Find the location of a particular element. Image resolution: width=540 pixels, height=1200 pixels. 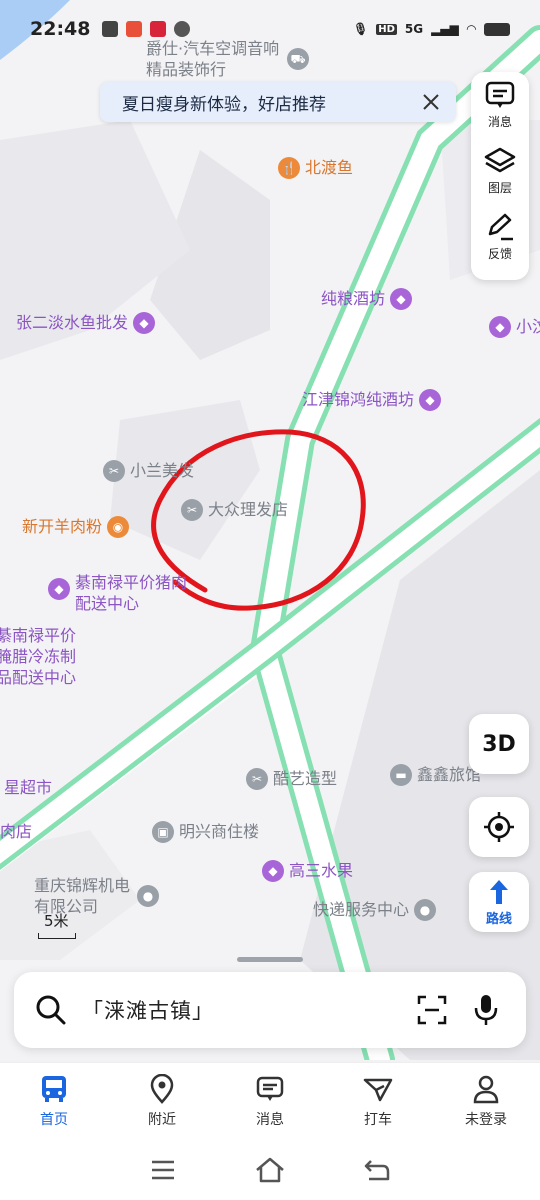

poi-label: 大众理发店 is located at coordinates (248, 509).